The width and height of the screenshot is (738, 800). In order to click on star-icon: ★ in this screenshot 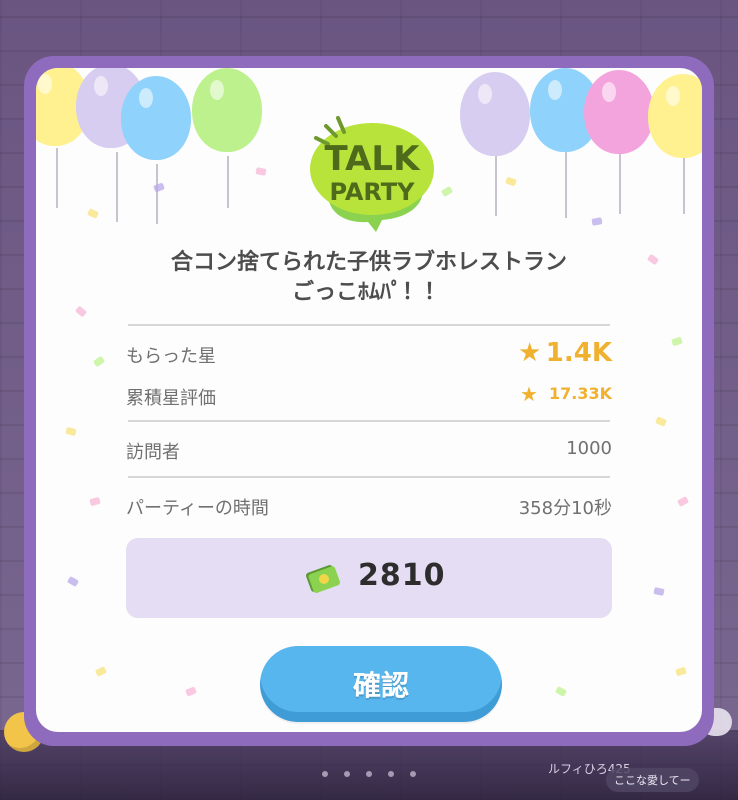, I will do `click(530, 353)`.